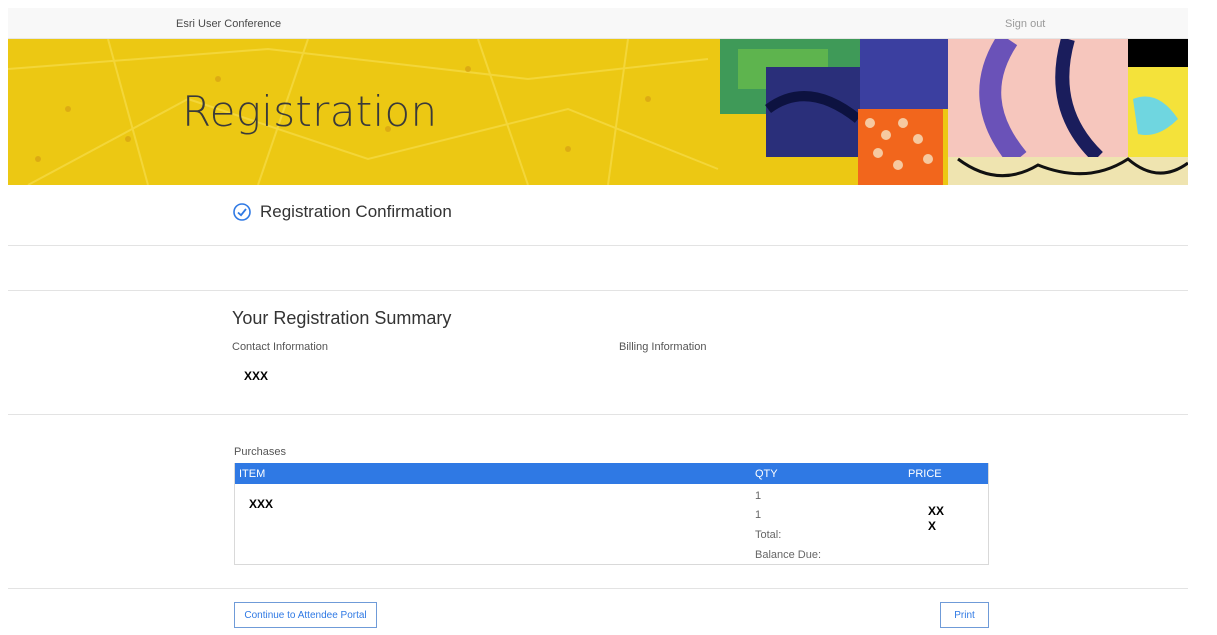 Image resolution: width=1217 pixels, height=635 pixels. Describe the element at coordinates (964, 615) in the screenshot. I see `print-button: Print` at that location.